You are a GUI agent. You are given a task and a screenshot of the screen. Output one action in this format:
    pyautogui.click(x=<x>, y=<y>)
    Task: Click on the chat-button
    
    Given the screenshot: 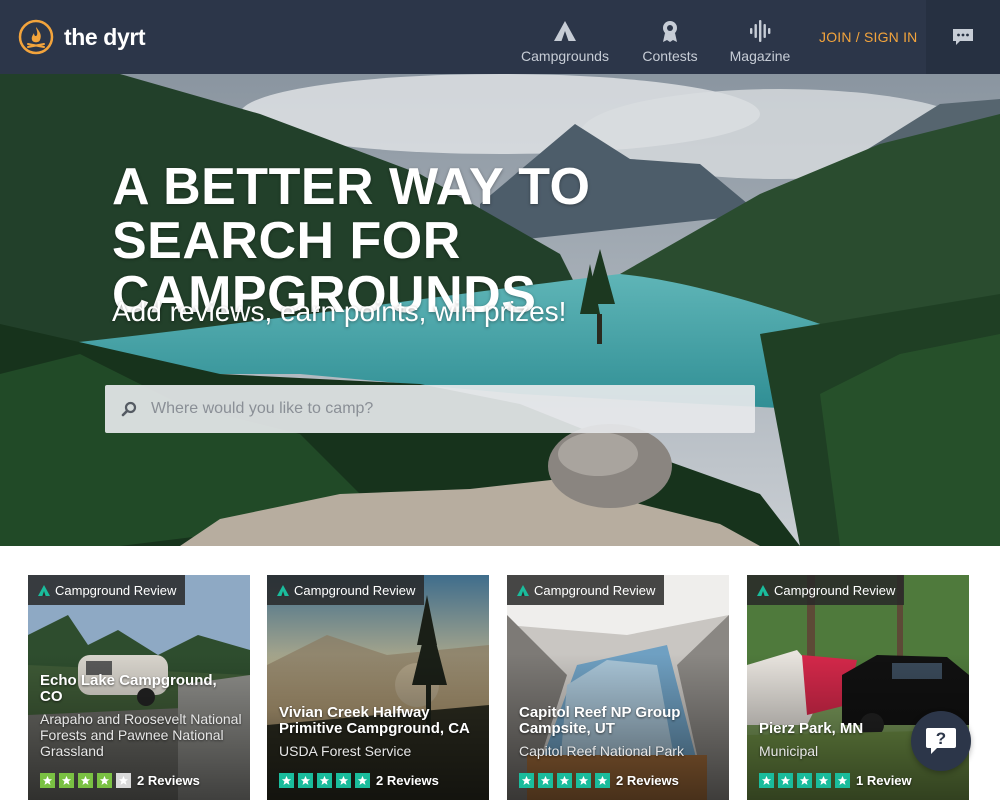 What is the action you would take?
    pyautogui.click(x=963, y=37)
    